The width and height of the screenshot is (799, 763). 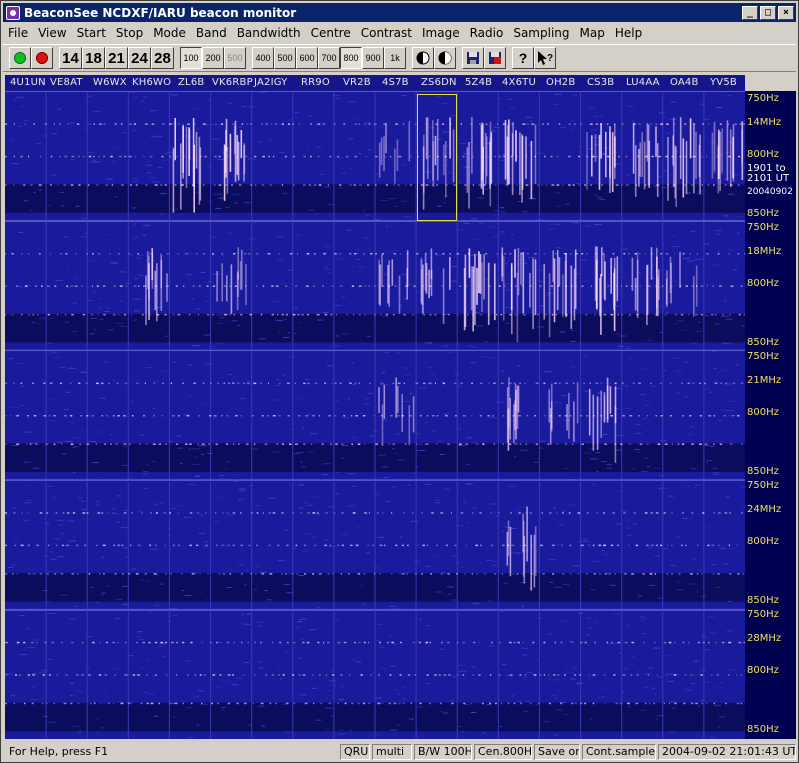 I want to click on pointer-help-icon: ?, so click(x=545, y=58).